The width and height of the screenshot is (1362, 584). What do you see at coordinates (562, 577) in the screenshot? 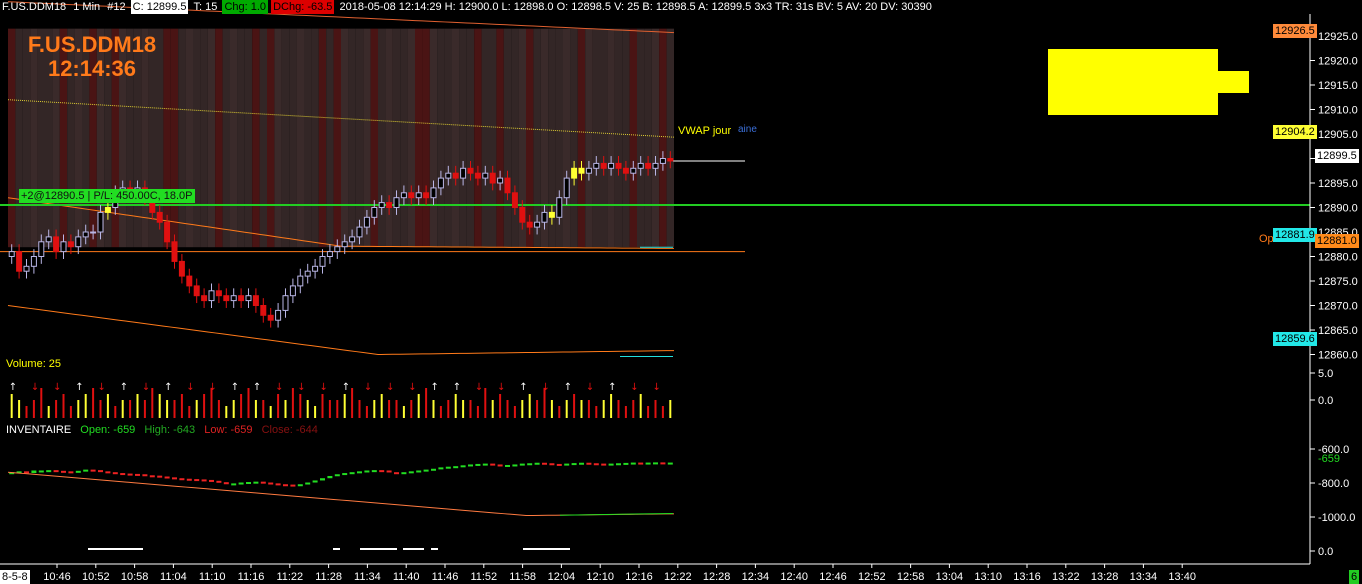
I see `time-tick-label: 12:04` at bounding box center [562, 577].